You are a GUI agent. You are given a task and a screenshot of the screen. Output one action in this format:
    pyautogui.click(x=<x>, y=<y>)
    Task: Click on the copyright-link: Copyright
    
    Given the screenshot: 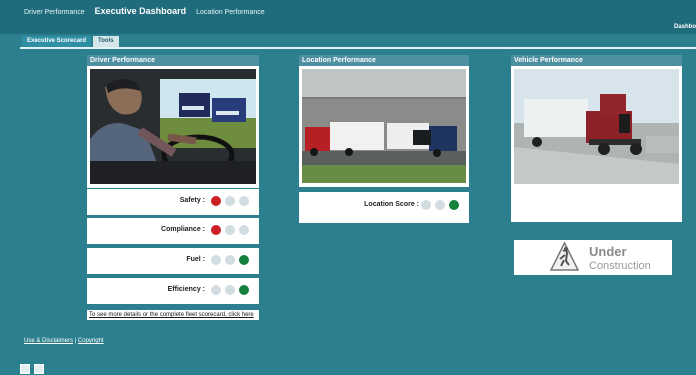 What is the action you would take?
    pyautogui.click(x=91, y=341)
    